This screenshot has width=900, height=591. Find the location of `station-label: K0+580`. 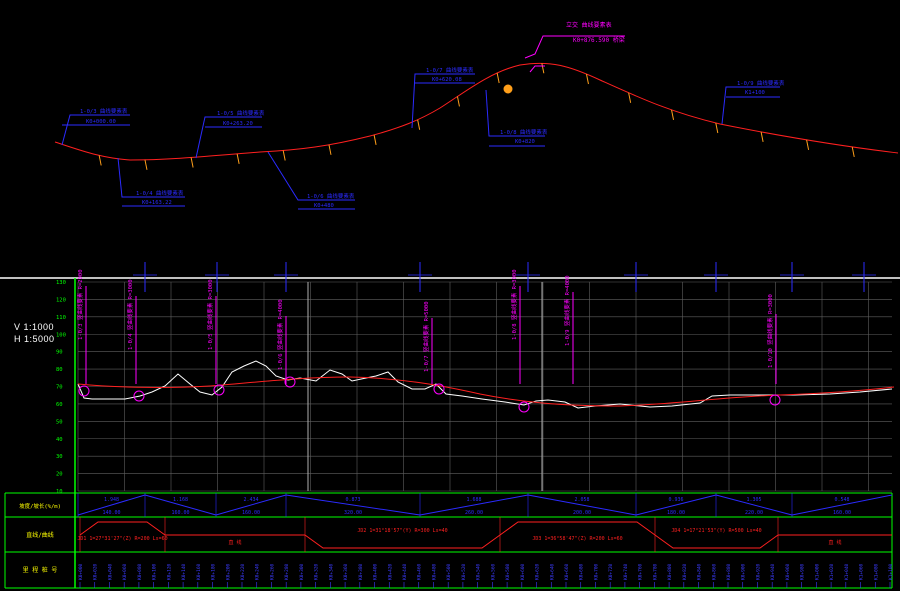

station-label: K0+580 is located at coordinates (508, 571).